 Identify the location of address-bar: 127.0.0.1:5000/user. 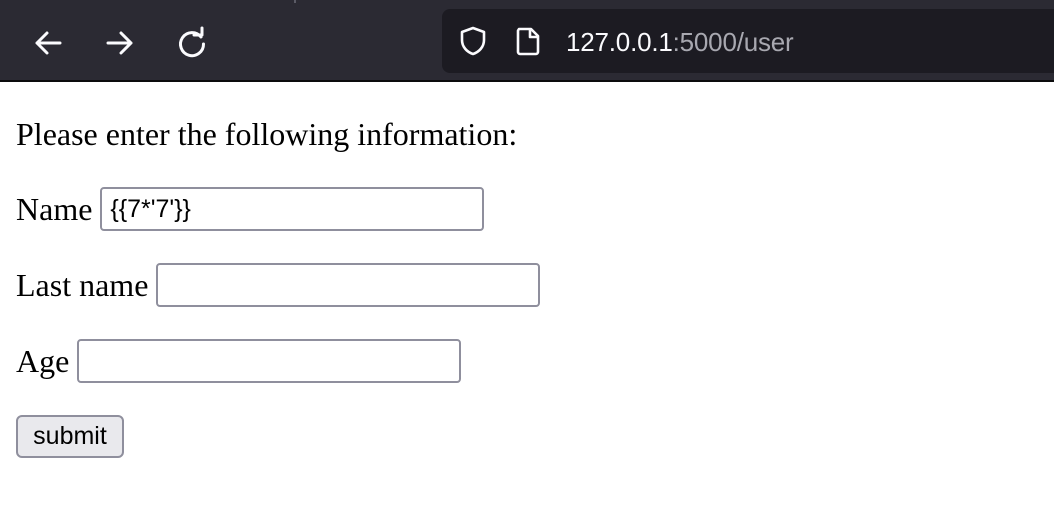
(748, 41).